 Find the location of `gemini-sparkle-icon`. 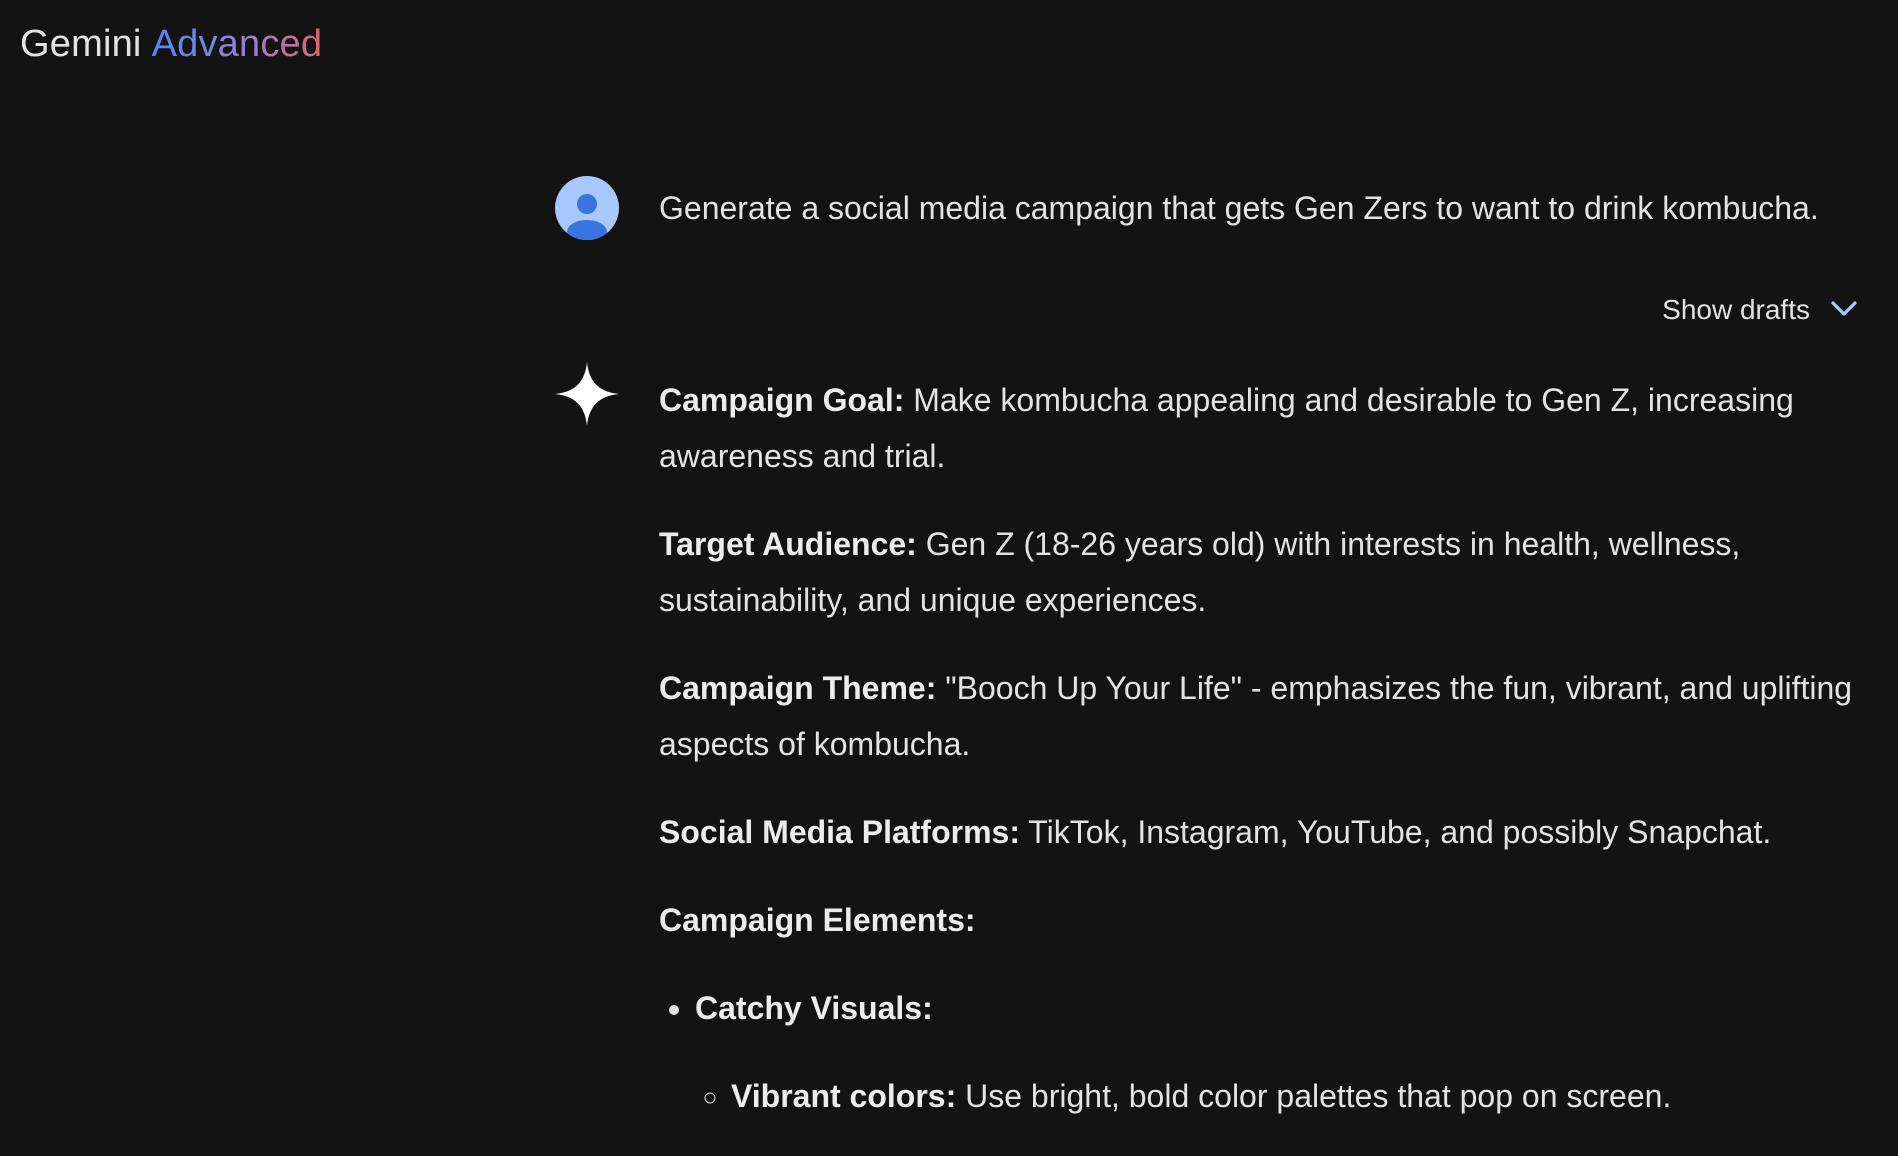

gemini-sparkle-icon is located at coordinates (587, 394).